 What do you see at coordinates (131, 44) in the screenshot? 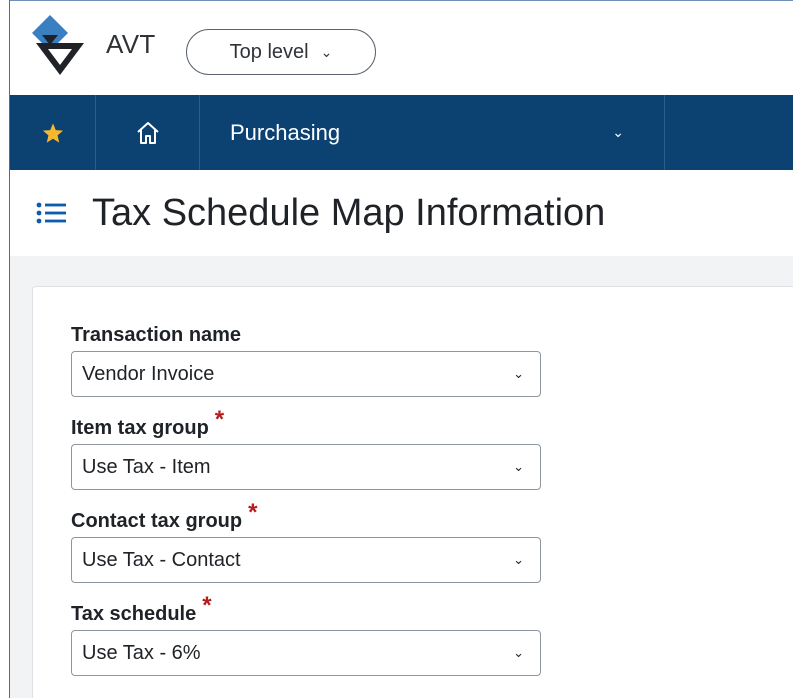
I see `brand-name: AVT` at bounding box center [131, 44].